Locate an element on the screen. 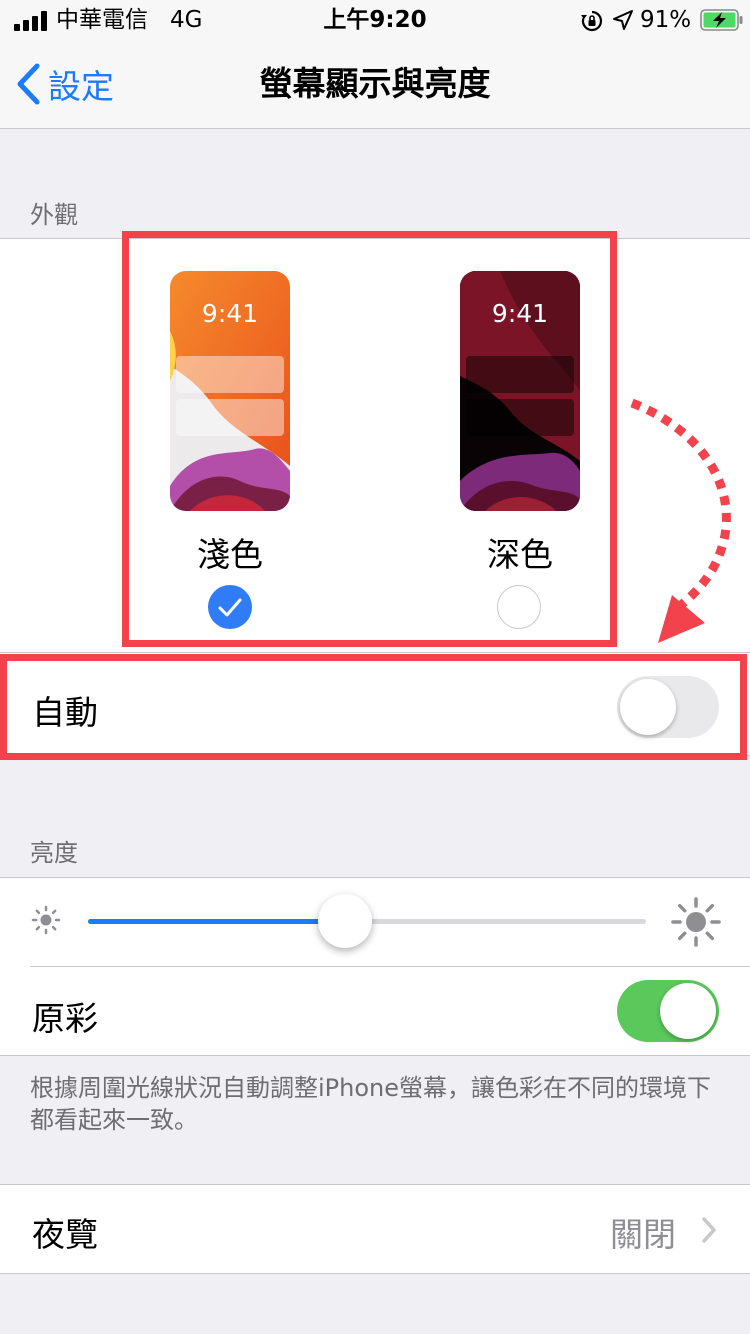  true-tone-toggle is located at coordinates (668, 1011).